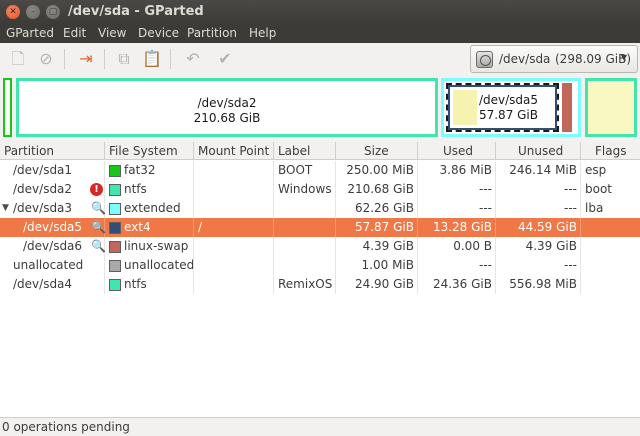 This screenshot has height=436, width=640. I want to click on column-used: Used, so click(457, 151).